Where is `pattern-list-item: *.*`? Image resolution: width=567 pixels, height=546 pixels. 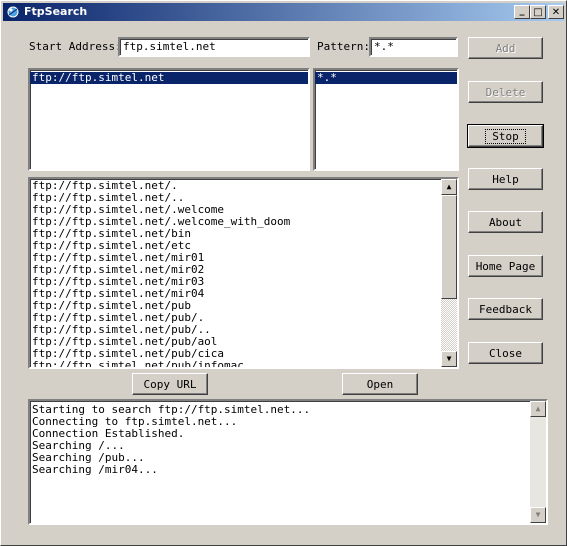 pattern-list-item: *.* is located at coordinates (386, 78).